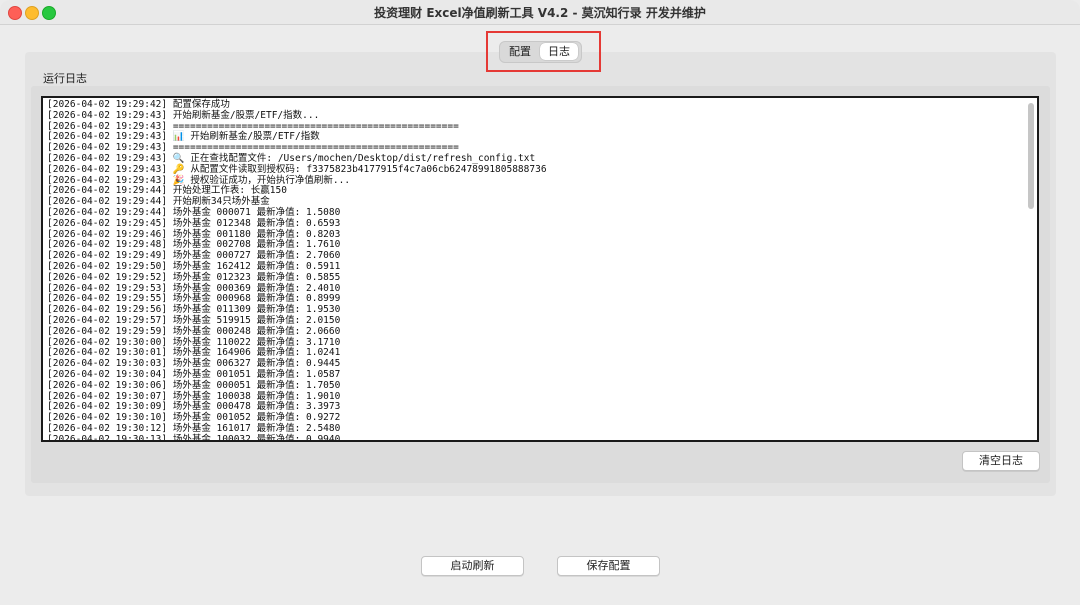 The image size is (1080, 605). What do you see at coordinates (1030, 269) in the screenshot?
I see `log-scrollbar` at bounding box center [1030, 269].